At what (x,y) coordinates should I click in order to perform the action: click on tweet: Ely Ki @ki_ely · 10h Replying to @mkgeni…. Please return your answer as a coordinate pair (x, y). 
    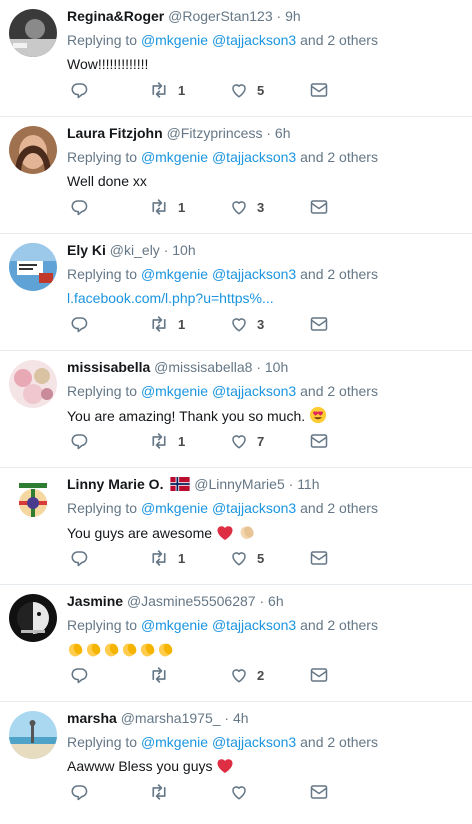
    Looking at the image, I should click on (236, 292).